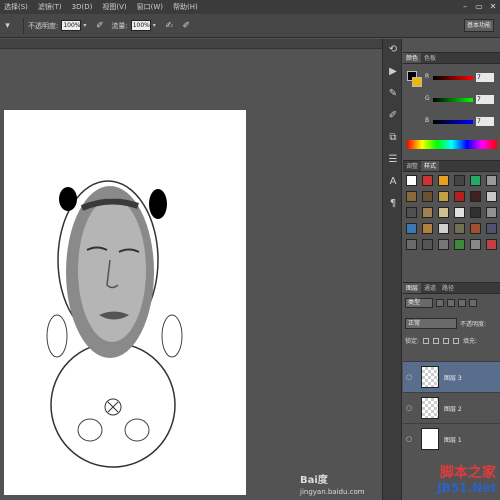 This screenshot has height=500, width=500. What do you see at coordinates (53, 7) in the screenshot?
I see `menu-filter: 滤镜(T)` at bounding box center [53, 7].